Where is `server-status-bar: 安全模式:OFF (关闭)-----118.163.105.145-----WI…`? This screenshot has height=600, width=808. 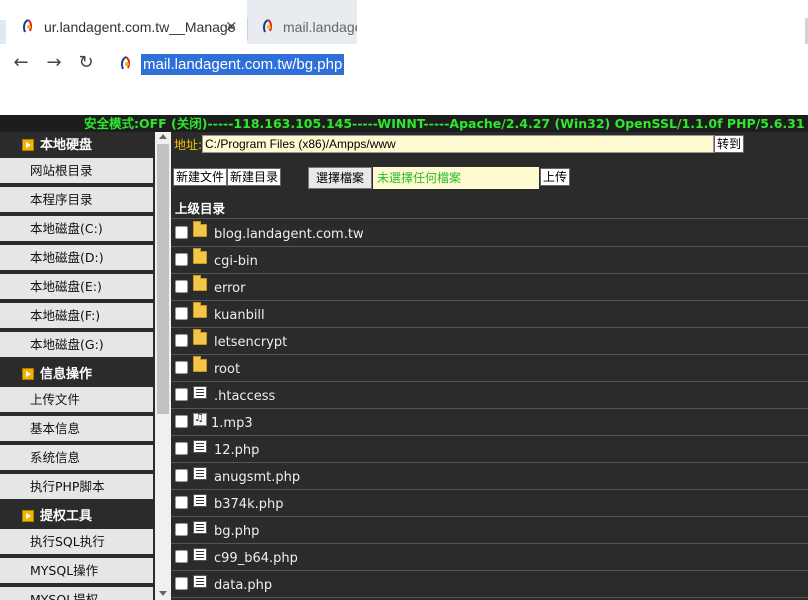
server-status-bar: 安全模式:OFF (关闭)-----118.163.105.145-----WI… is located at coordinates (404, 123).